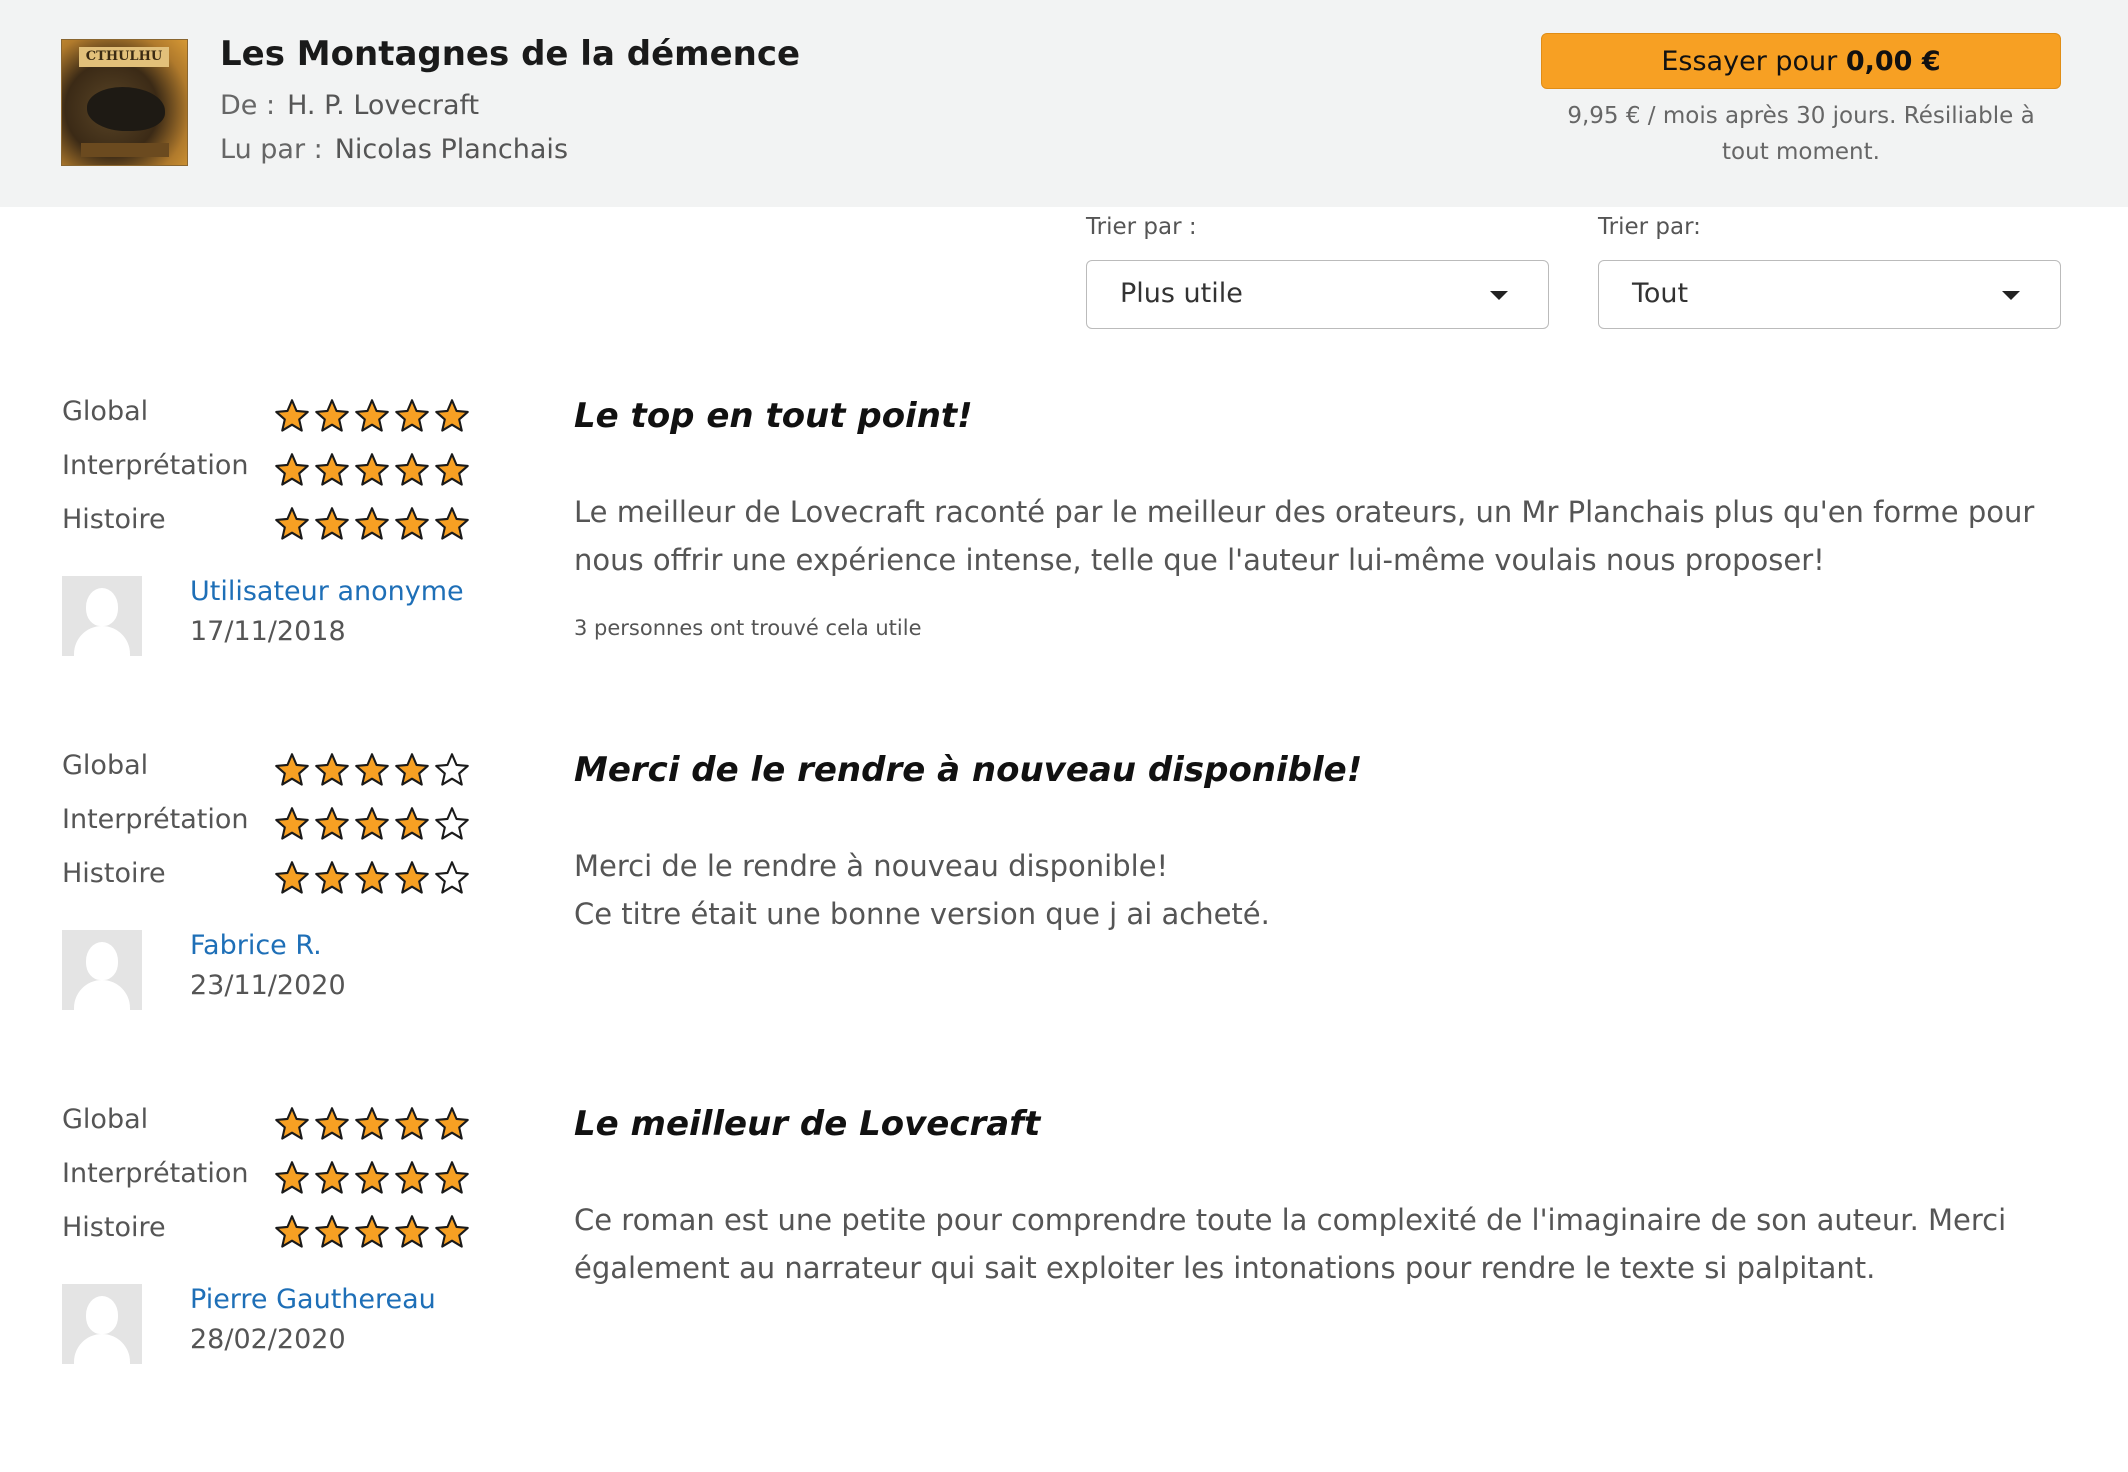  What do you see at coordinates (256, 945) in the screenshot?
I see `reviewer-name-link: Fabrice R.` at bounding box center [256, 945].